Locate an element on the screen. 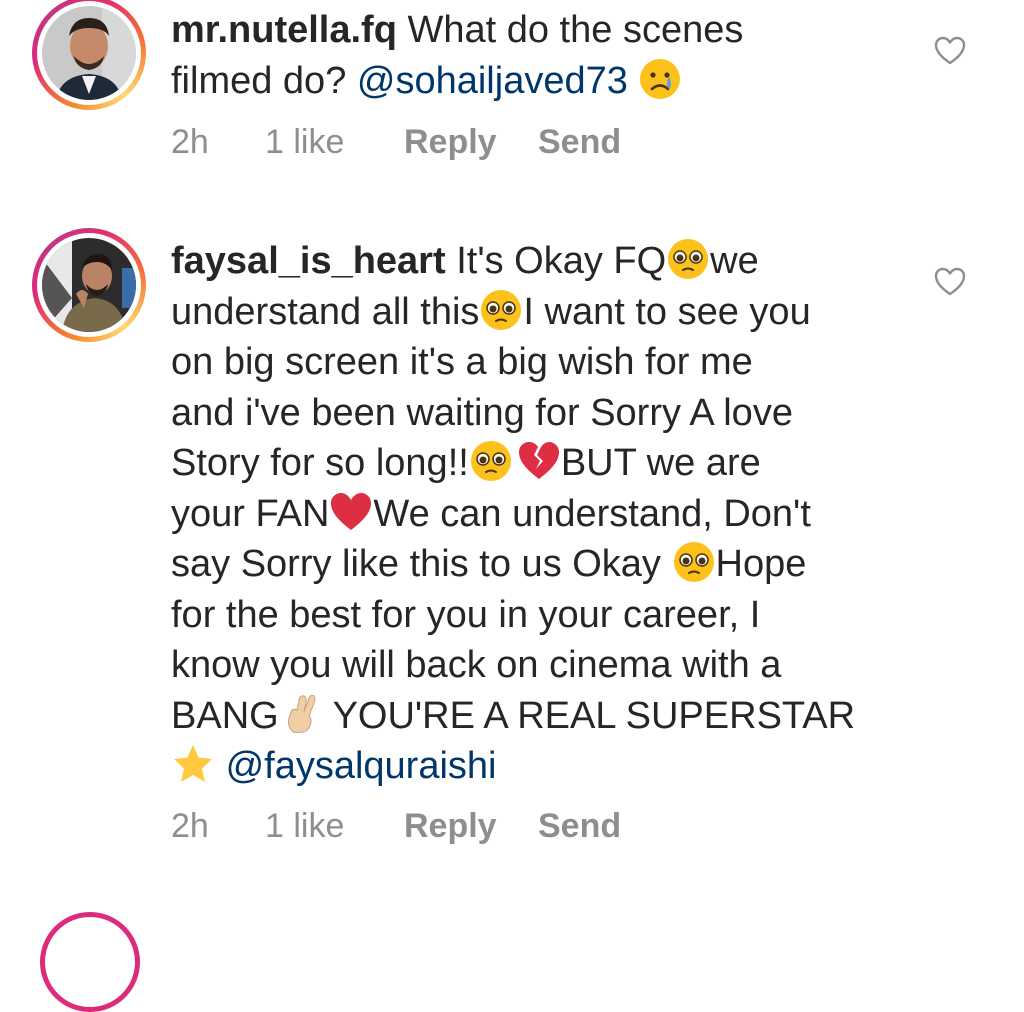 The height and width of the screenshot is (1012, 1024). comment-body-line7a: say Sorry like this to us Okay is located at coordinates (421, 564).